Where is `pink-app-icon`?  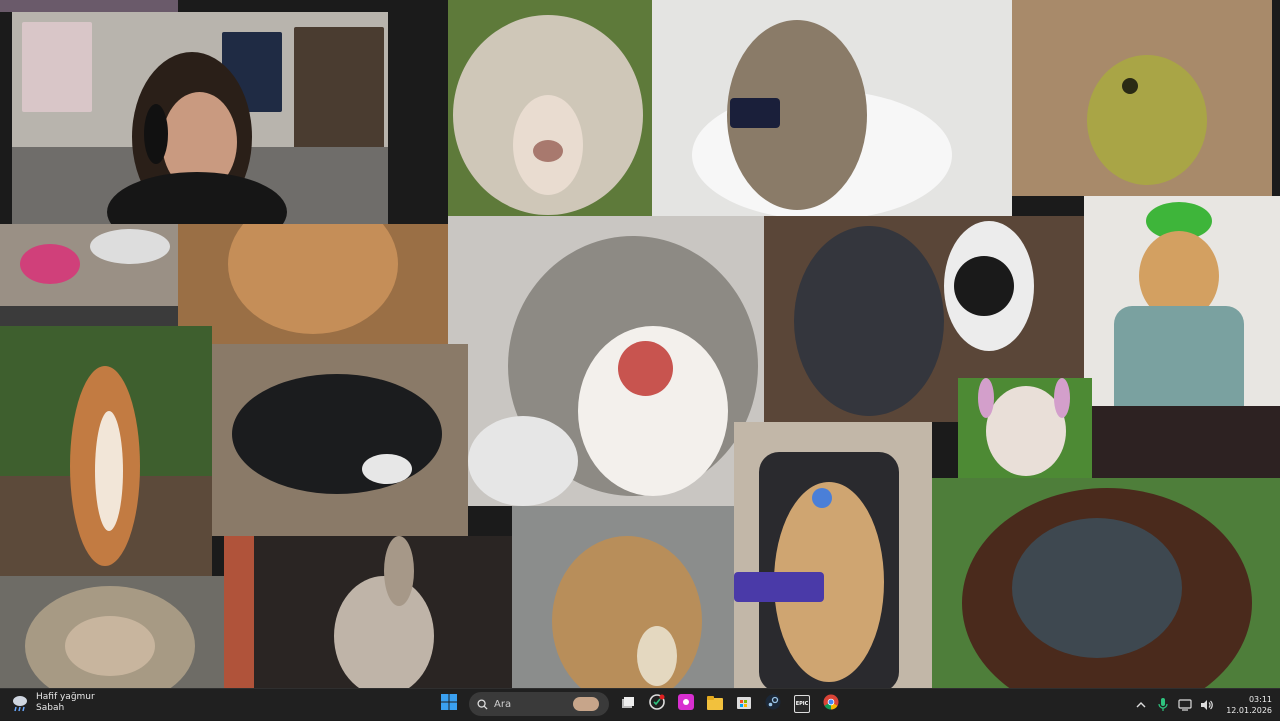 pink-app-icon is located at coordinates (686, 704).